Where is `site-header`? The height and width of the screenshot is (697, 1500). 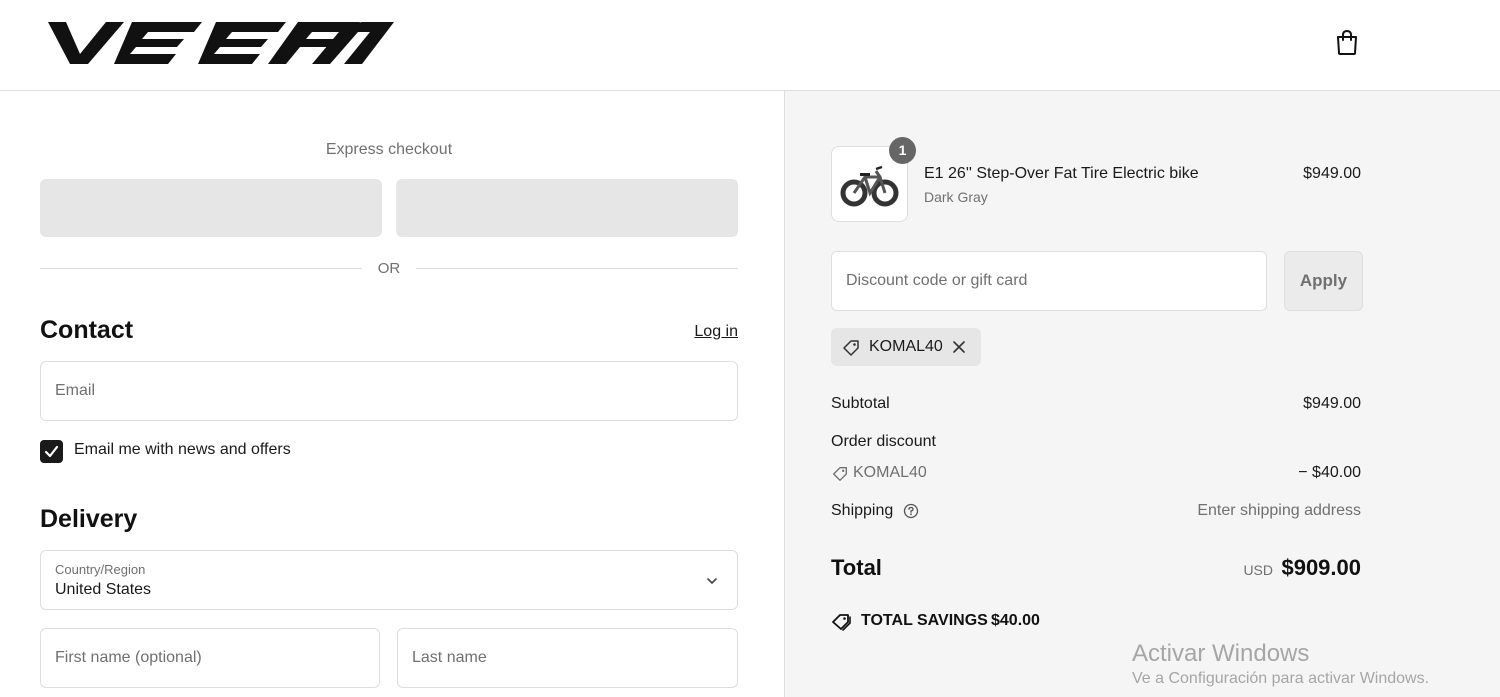
site-header is located at coordinates (750, 45).